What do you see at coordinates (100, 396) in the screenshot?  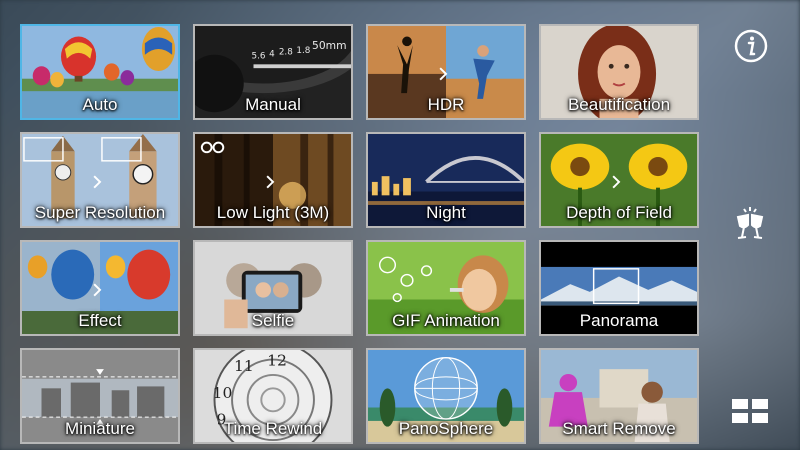 I see `mode-tile-miniature: Miniature` at bounding box center [100, 396].